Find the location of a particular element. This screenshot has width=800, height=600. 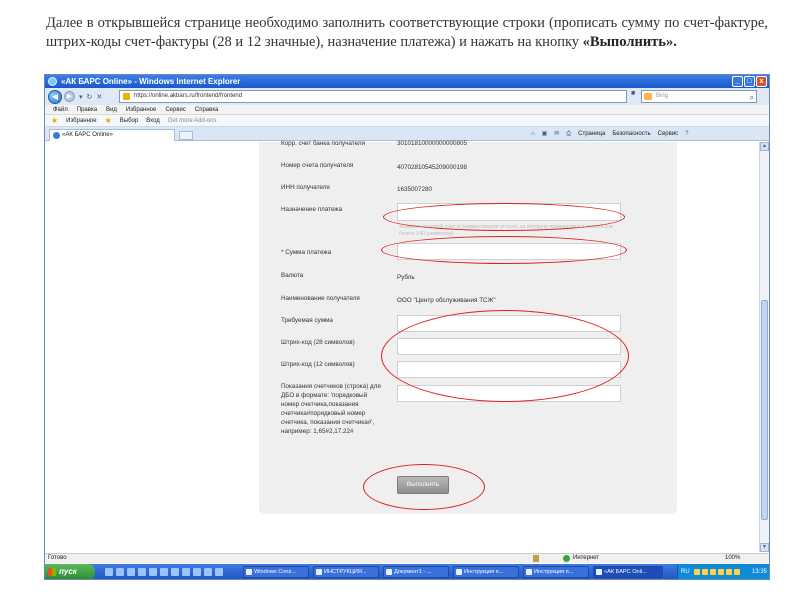

quick-launch is located at coordinates (164, 572).